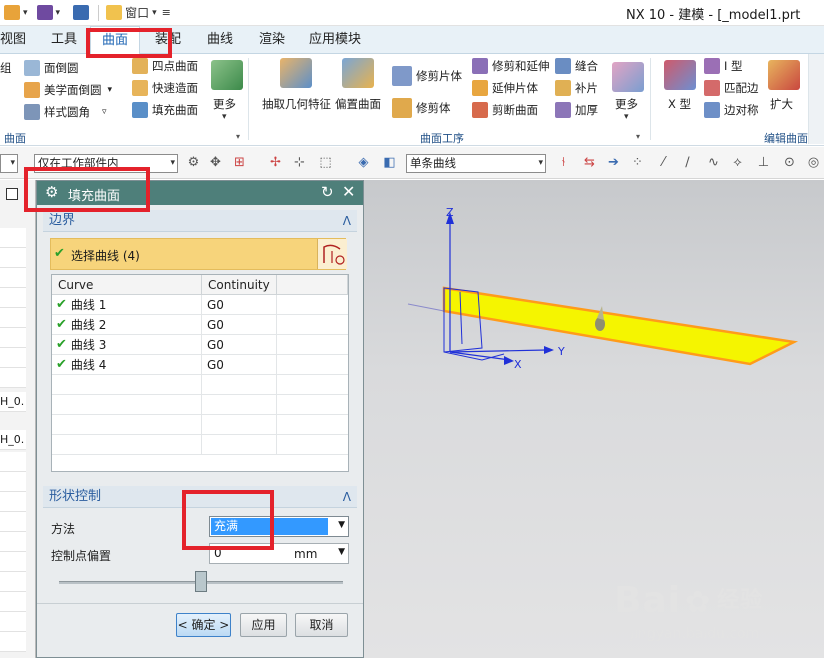 This screenshot has height=661, width=824. I want to click on tab-curve: 曲线, so click(220, 40).